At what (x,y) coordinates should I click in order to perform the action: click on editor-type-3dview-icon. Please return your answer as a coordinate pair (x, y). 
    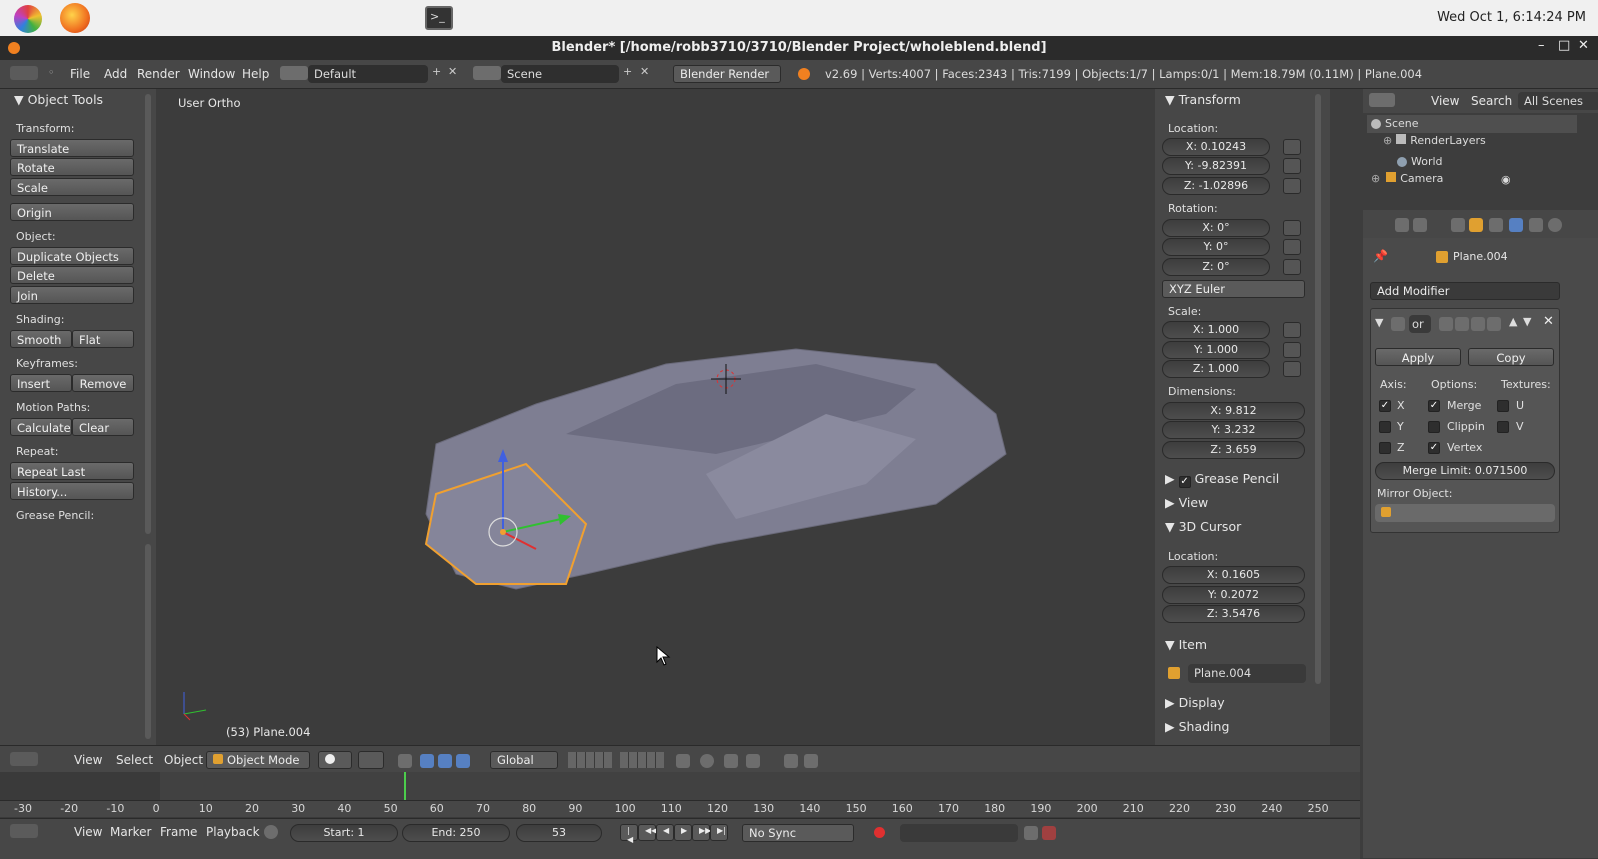
    Looking at the image, I should click on (24, 759).